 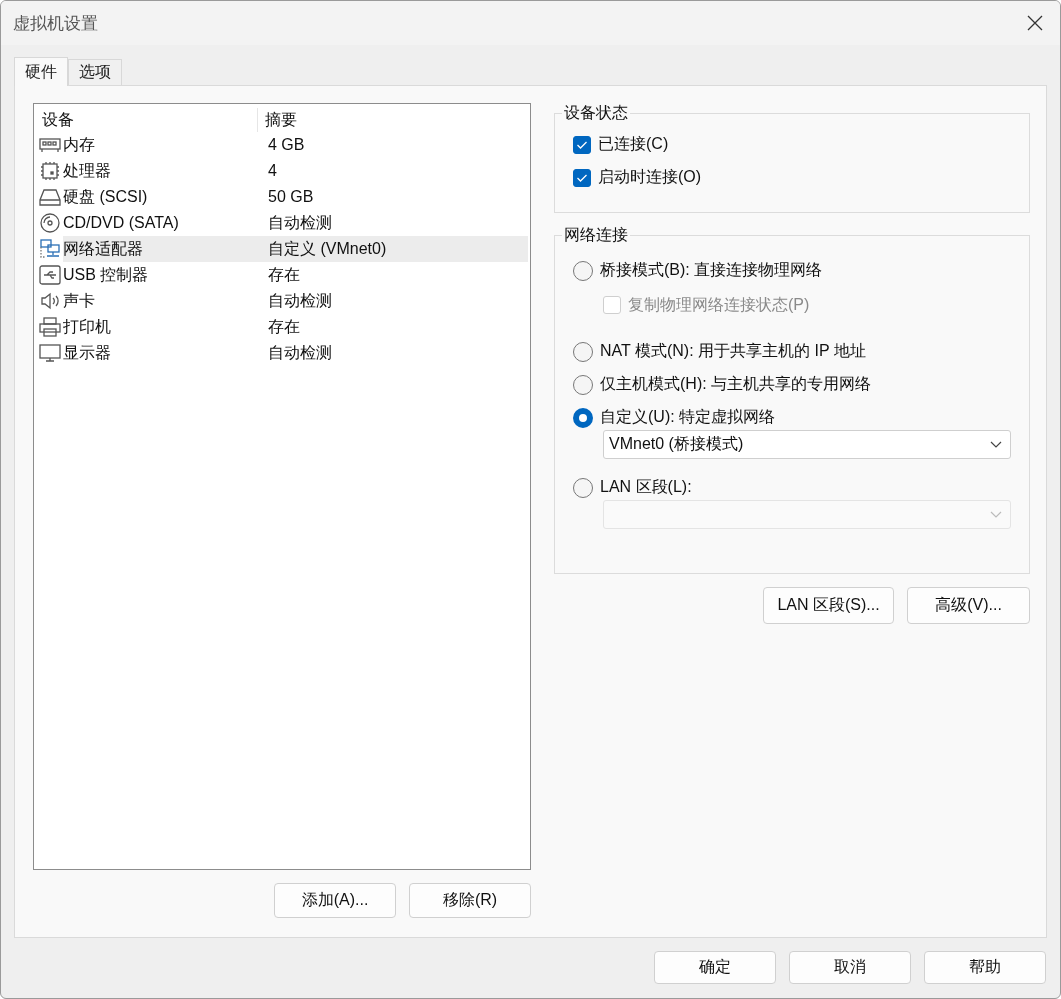 I want to click on network-icon, so click(x=50, y=249).